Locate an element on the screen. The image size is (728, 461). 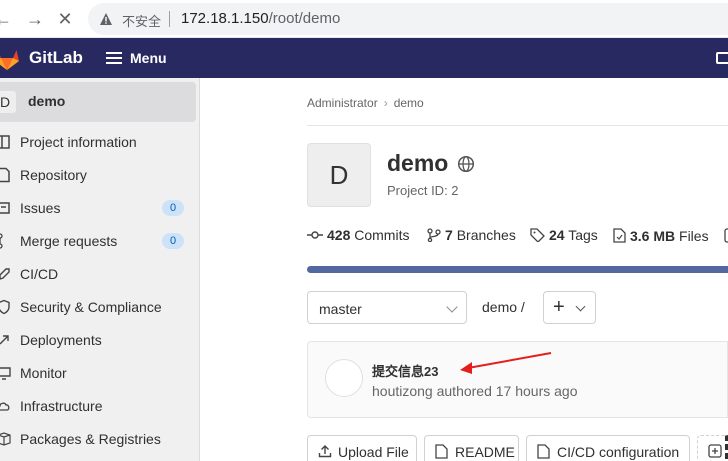
doc-icon is located at coordinates (5, 175).